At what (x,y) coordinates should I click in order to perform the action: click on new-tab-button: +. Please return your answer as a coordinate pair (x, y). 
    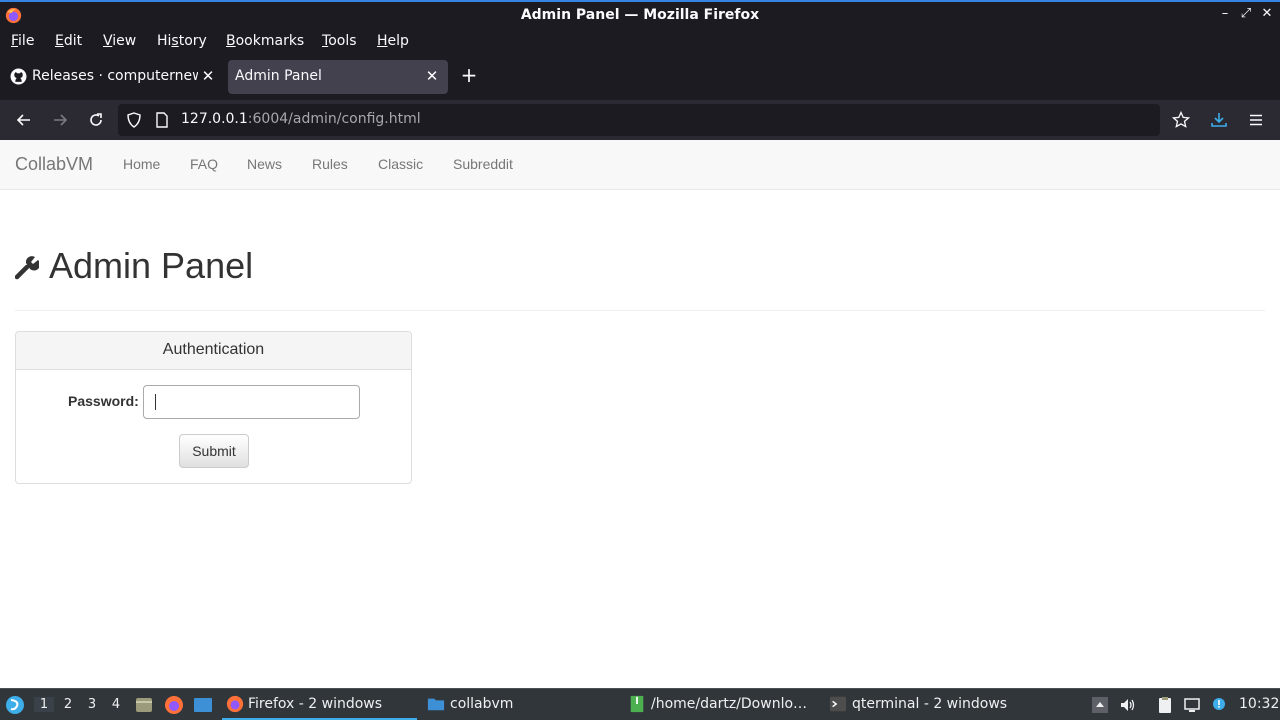
    Looking at the image, I should click on (469, 75).